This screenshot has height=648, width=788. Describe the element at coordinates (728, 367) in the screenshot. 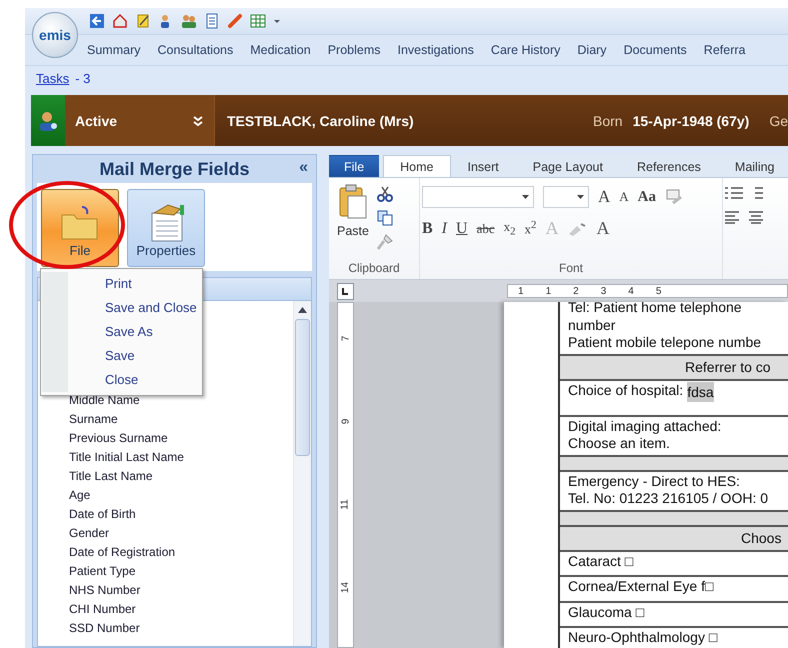

I see `section-heading: Referrer to co` at that location.